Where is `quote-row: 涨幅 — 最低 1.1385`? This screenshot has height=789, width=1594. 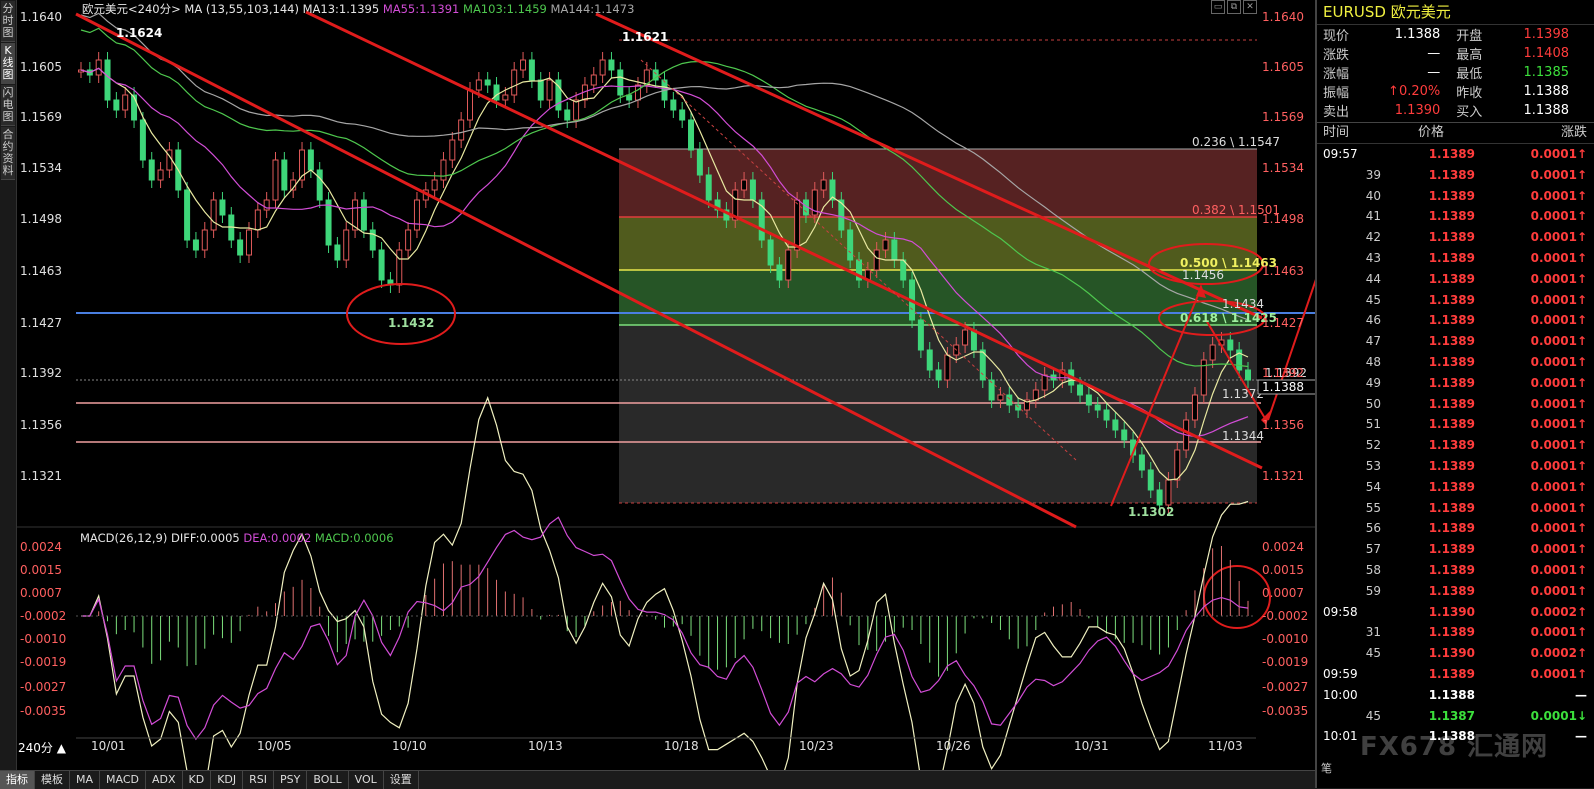
quote-row: 涨幅 — 最低 1.1385 is located at coordinates (1446, 72).